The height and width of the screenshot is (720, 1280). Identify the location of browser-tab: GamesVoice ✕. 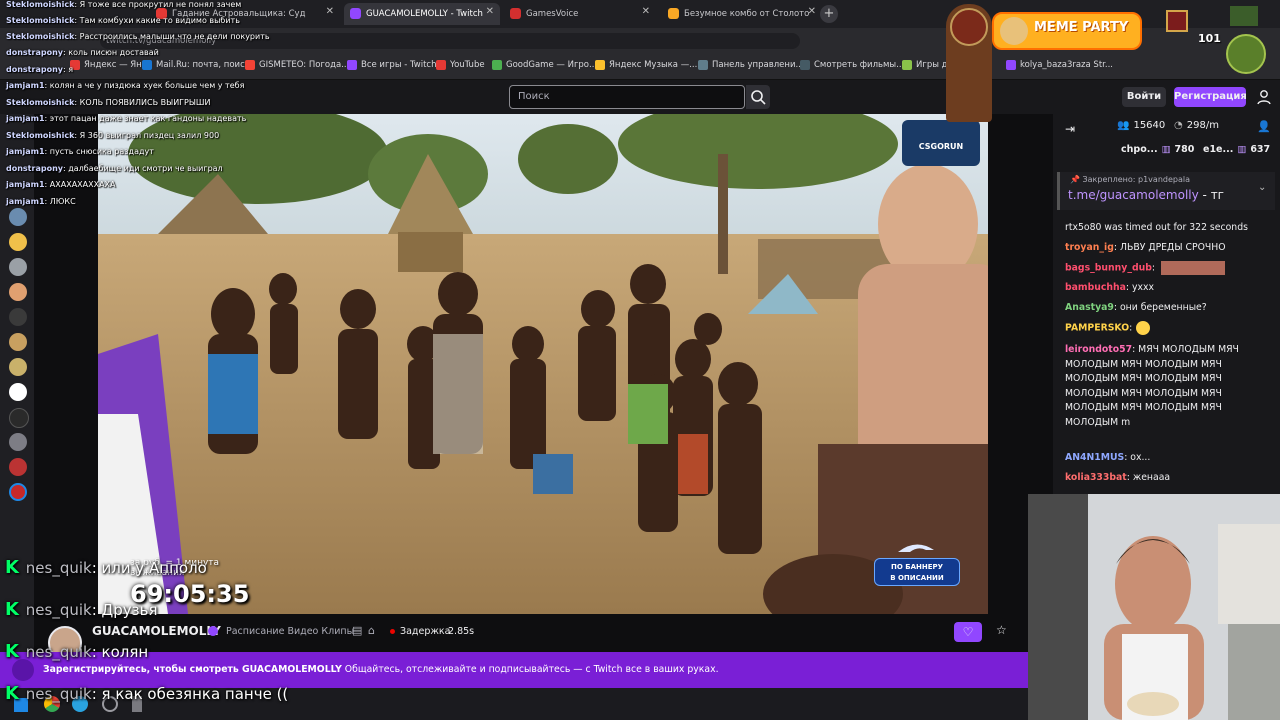
(580, 14).